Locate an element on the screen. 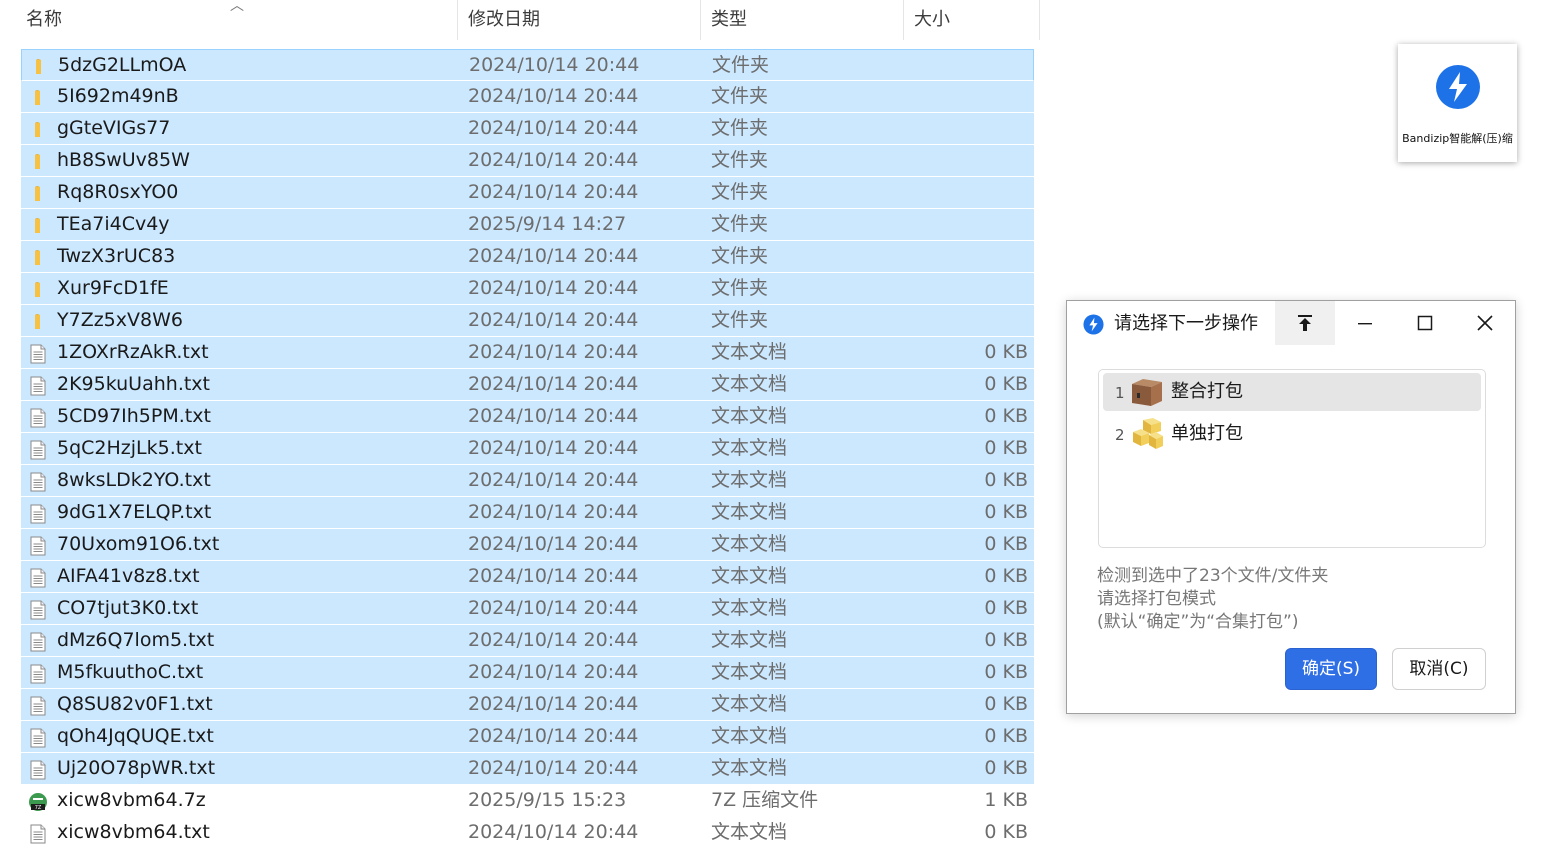  folder-row: 5dzG2LLmOA 2024/10/14 20:44 文件夹 is located at coordinates (527, 65).